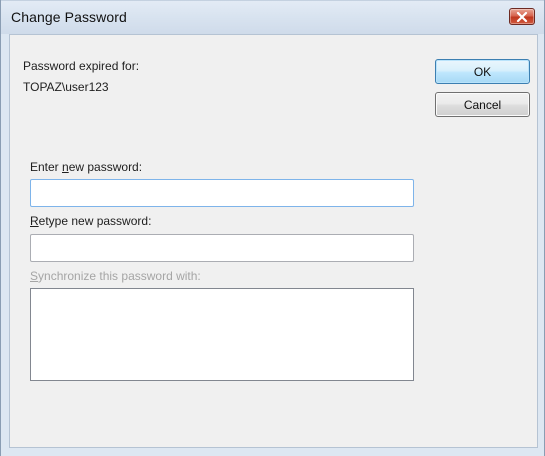 This screenshot has width=545, height=456. What do you see at coordinates (95, 221) in the screenshot?
I see `retype-password-label-post: etype new password:` at bounding box center [95, 221].